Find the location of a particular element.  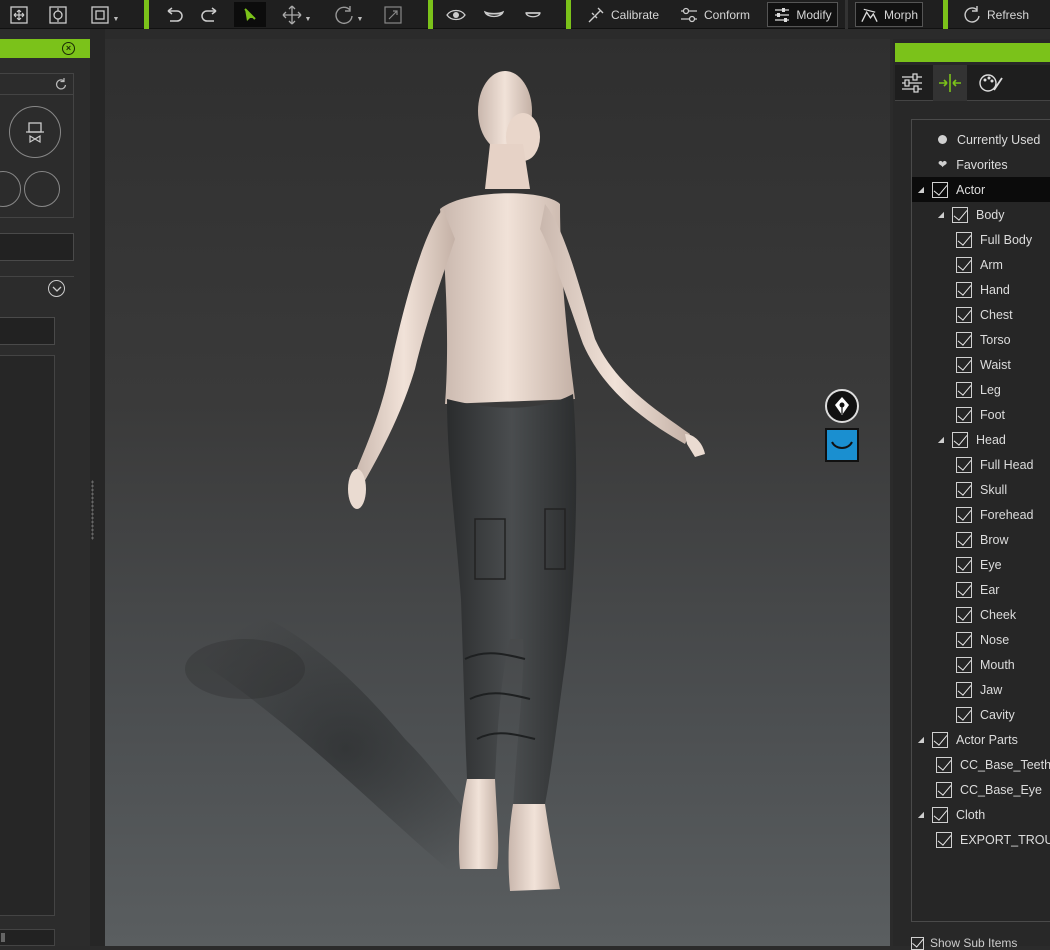

tree-item-body: ◢ Body is located at coordinates (981, 214).